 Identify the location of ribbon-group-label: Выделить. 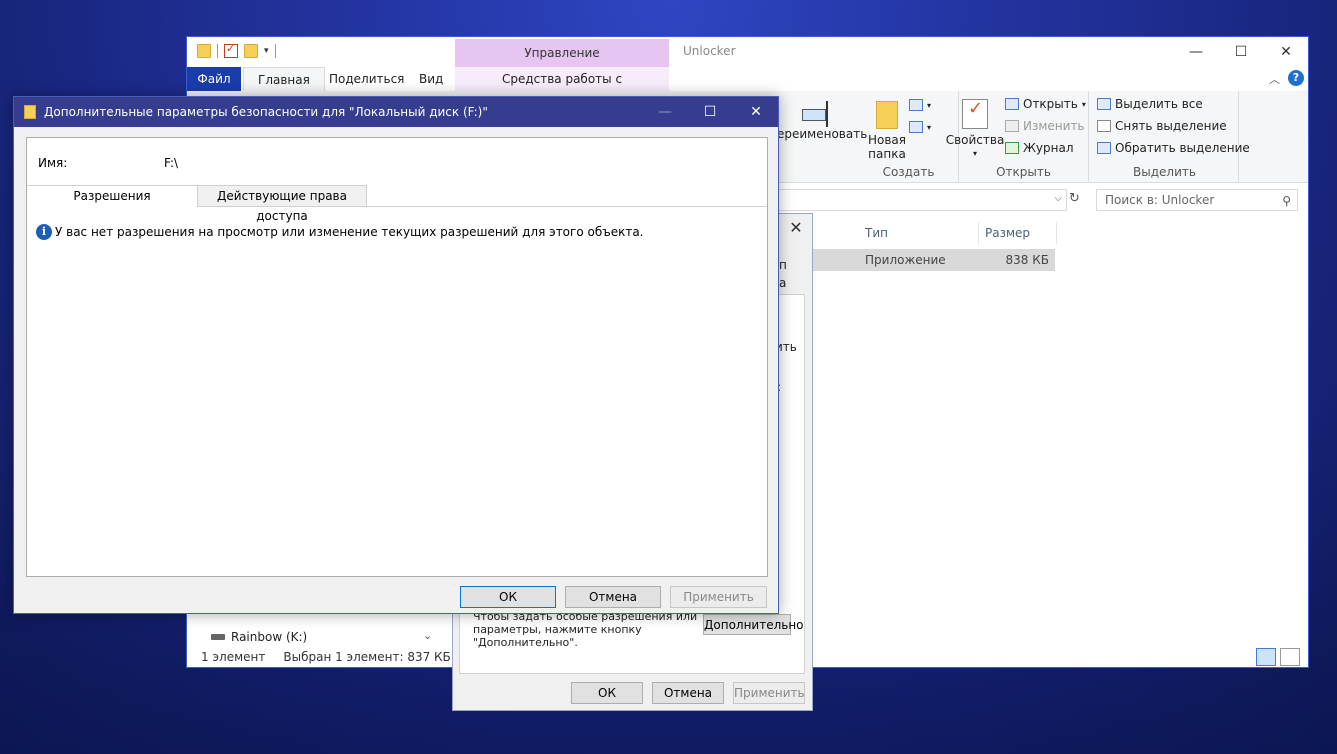
(1164, 172).